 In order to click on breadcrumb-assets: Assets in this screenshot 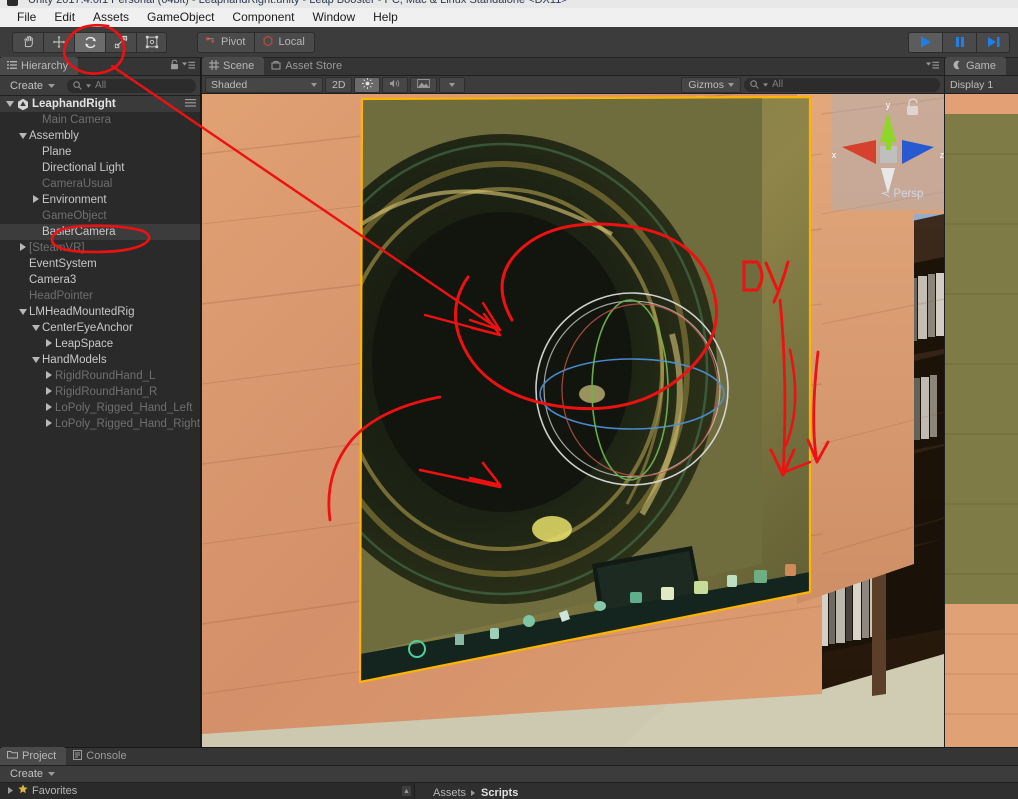, I will do `click(449, 793)`.